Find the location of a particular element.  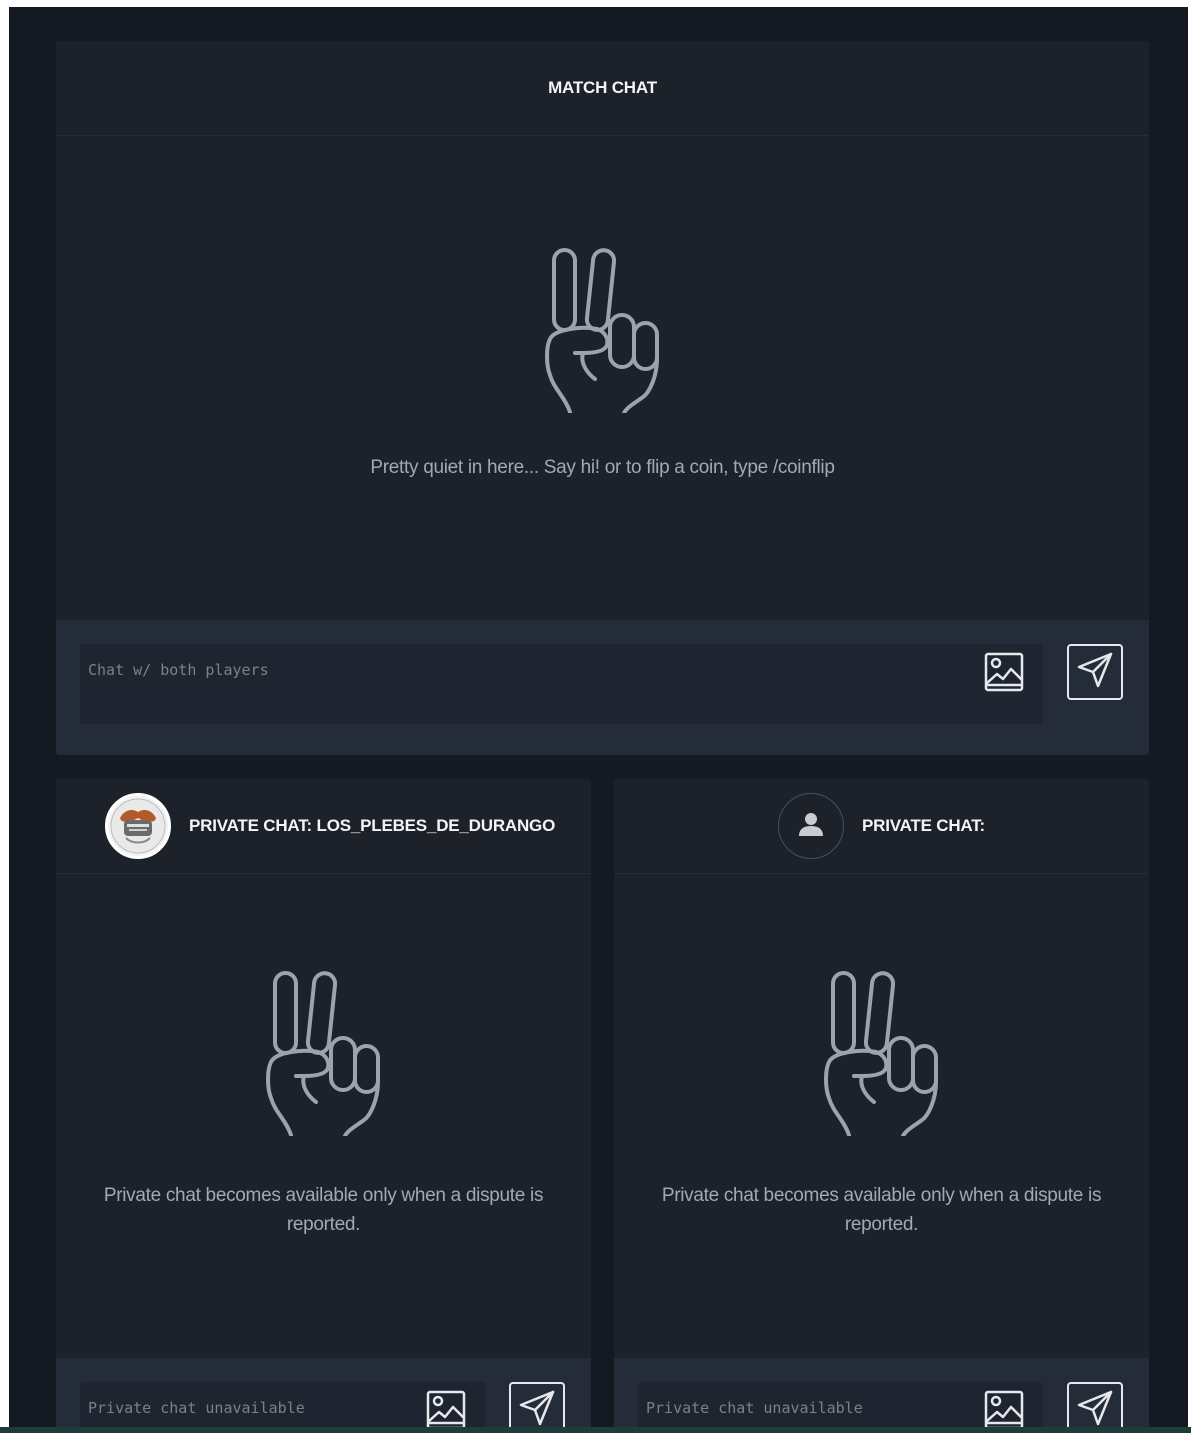

team-logo-avatar is located at coordinates (138, 826).